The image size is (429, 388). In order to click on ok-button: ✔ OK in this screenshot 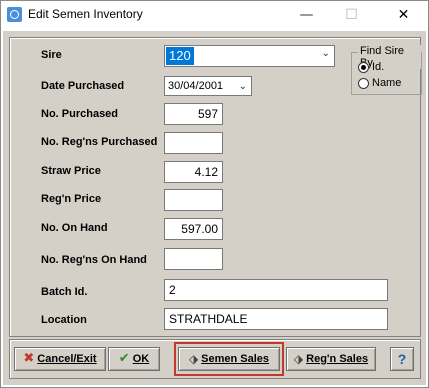, I will do `click(134, 359)`.